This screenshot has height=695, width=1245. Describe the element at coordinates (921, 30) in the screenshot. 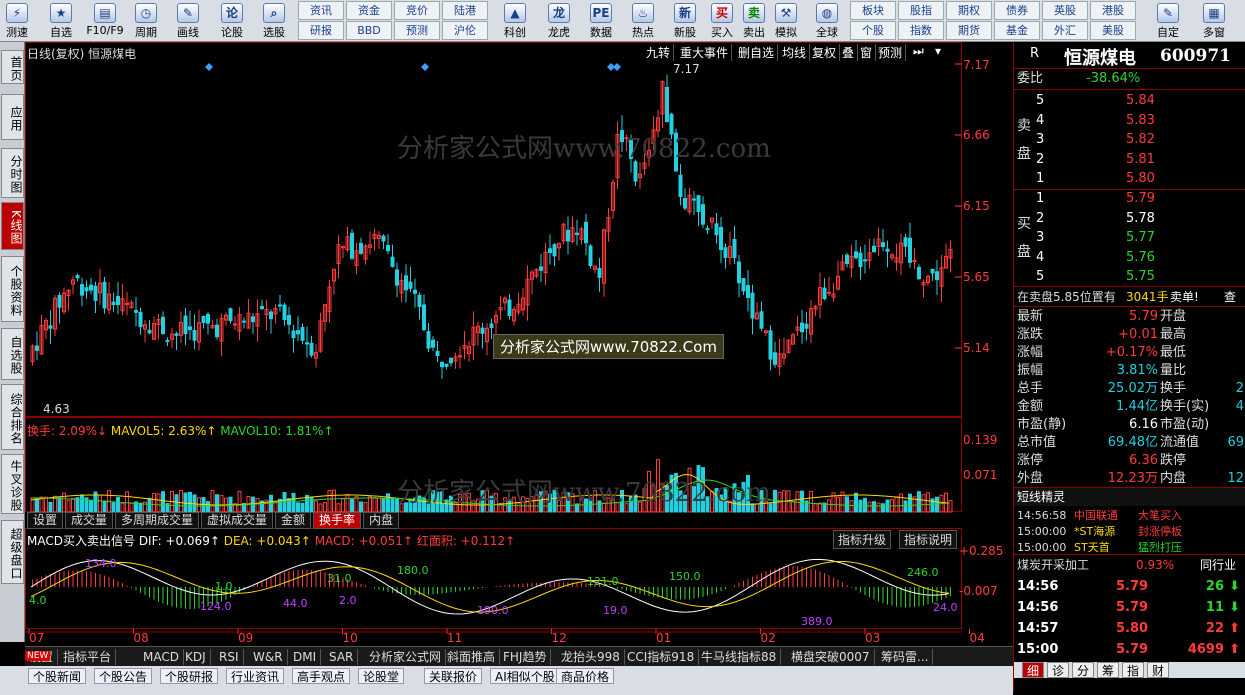

I see `index-button: 指数` at that location.